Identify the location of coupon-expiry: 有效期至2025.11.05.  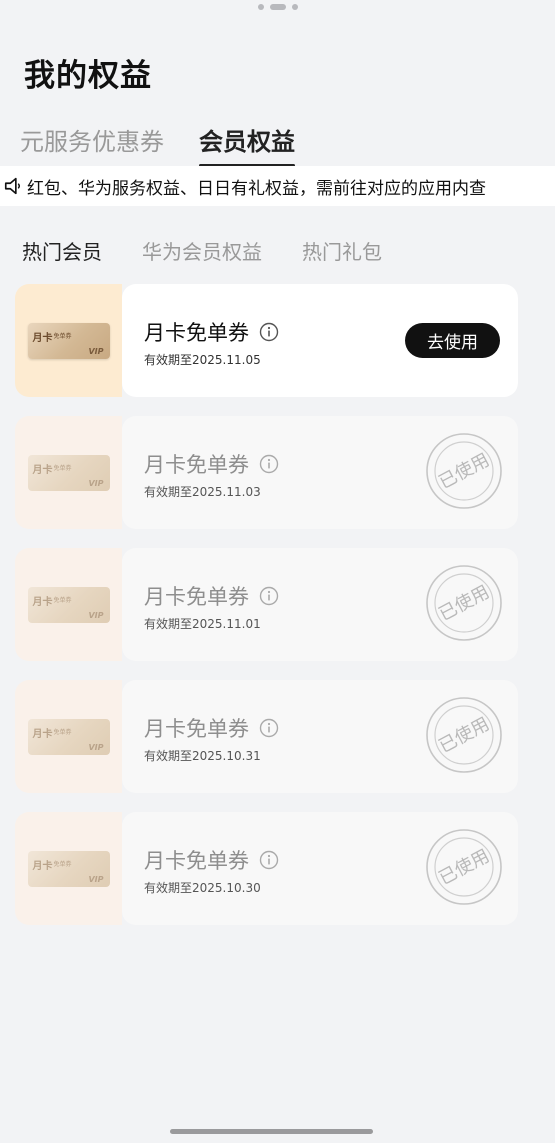
(202, 360).